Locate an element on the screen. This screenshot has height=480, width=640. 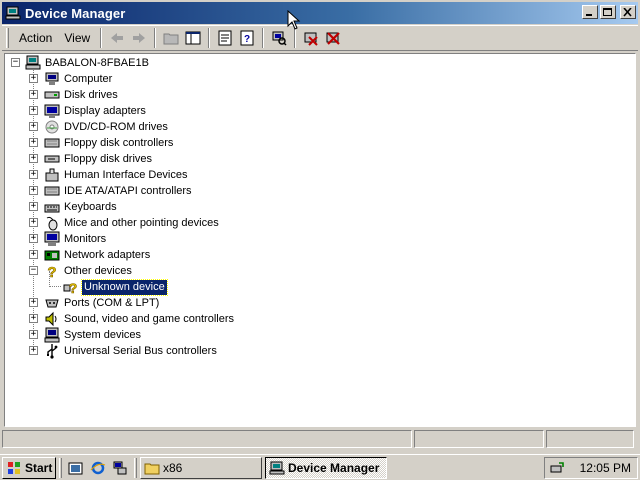
minimize-button is located at coordinates (590, 12).